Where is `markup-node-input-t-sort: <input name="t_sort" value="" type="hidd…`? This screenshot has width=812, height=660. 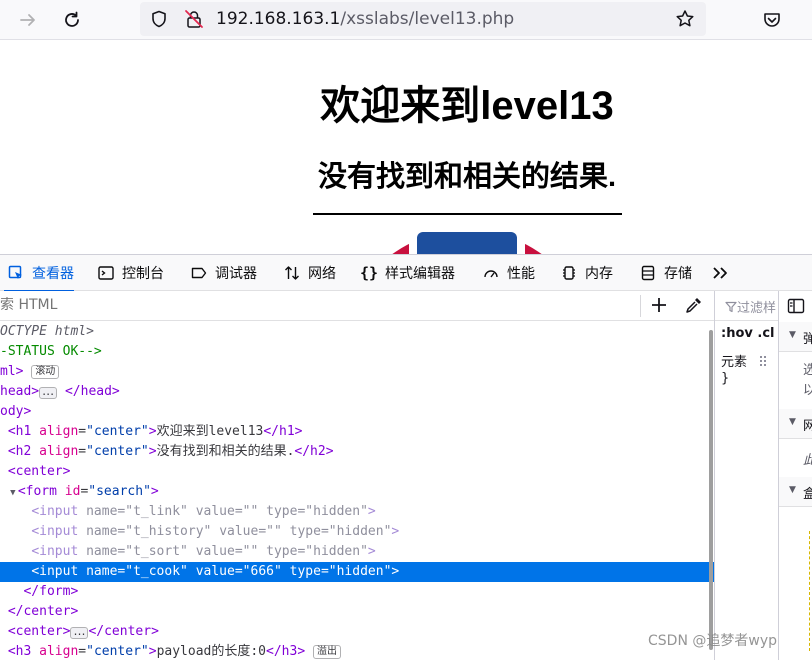 markup-node-input-t-sort: <input name="t_sort" value="" type="hidd… is located at coordinates (357, 552).